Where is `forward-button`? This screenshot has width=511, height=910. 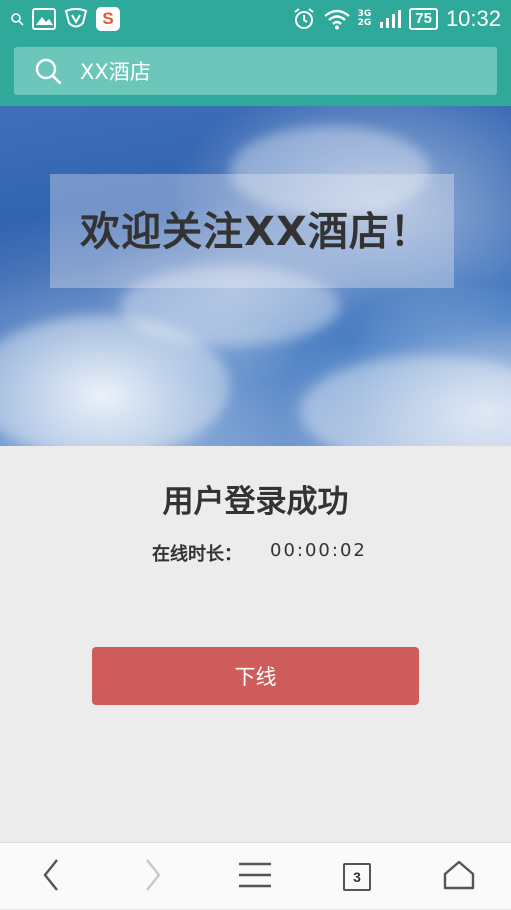 forward-button is located at coordinates (153, 876).